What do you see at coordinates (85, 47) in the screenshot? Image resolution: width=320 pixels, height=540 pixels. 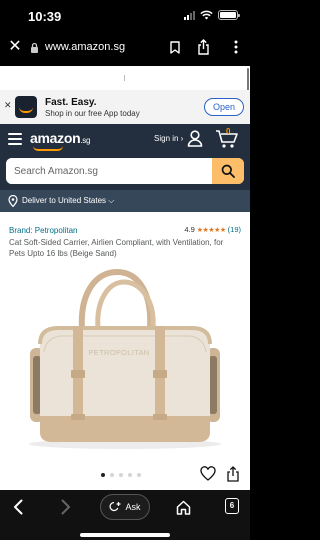 I see `url-text: www.amazon.sg` at bounding box center [85, 47].